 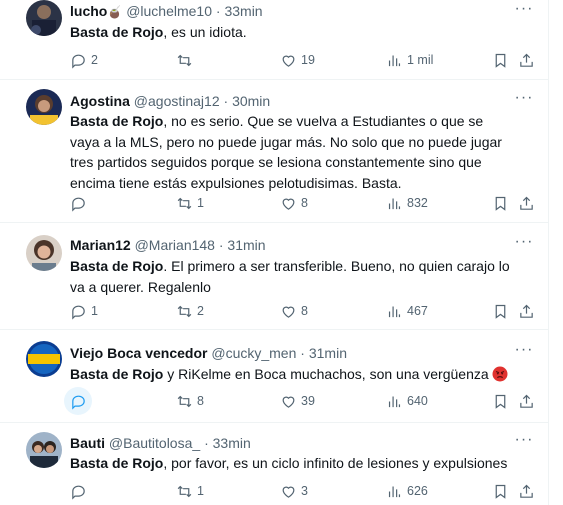 I want to click on views-count: 640, so click(x=417, y=401).